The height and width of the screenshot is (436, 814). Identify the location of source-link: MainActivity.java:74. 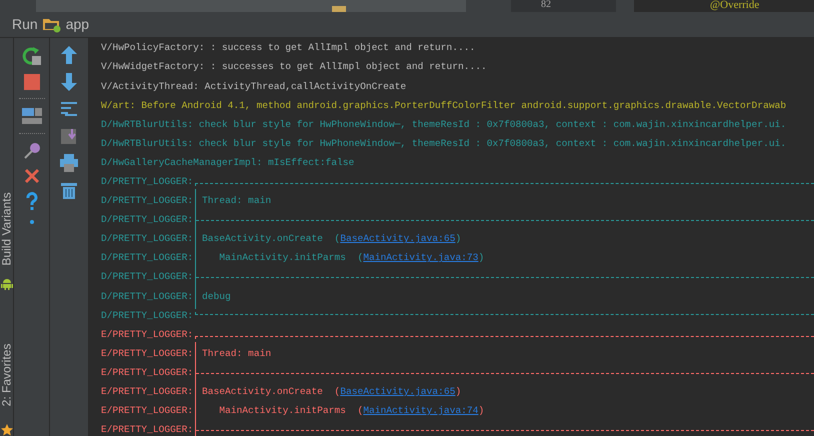
(420, 411).